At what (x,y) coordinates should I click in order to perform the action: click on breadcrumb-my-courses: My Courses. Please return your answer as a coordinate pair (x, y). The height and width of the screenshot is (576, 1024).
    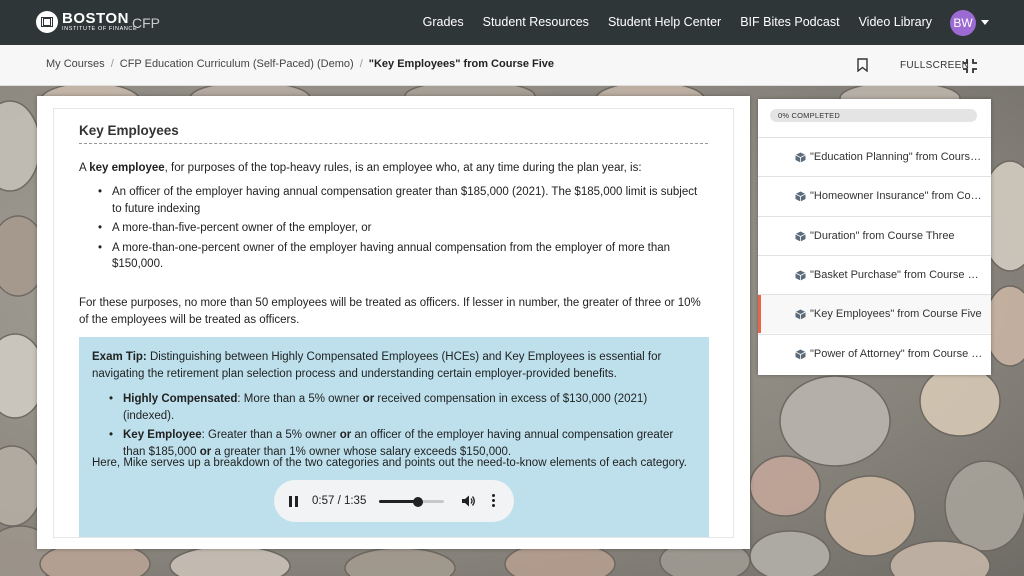
    Looking at the image, I should click on (75, 64).